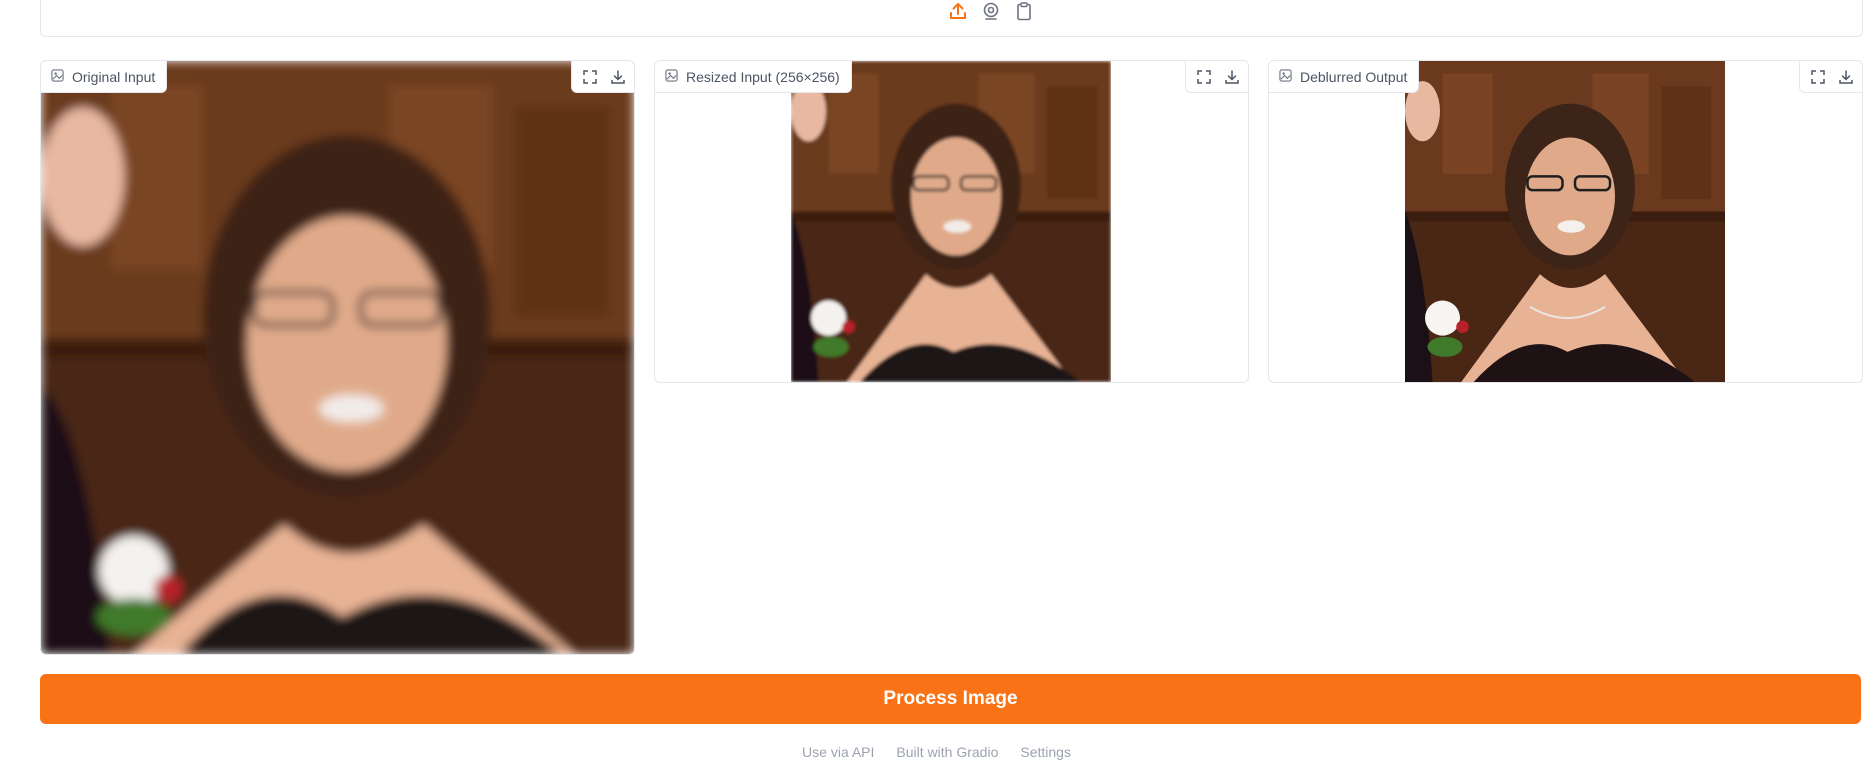  I want to click on panel-label-text: Resized Input (256×256), so click(763, 76).